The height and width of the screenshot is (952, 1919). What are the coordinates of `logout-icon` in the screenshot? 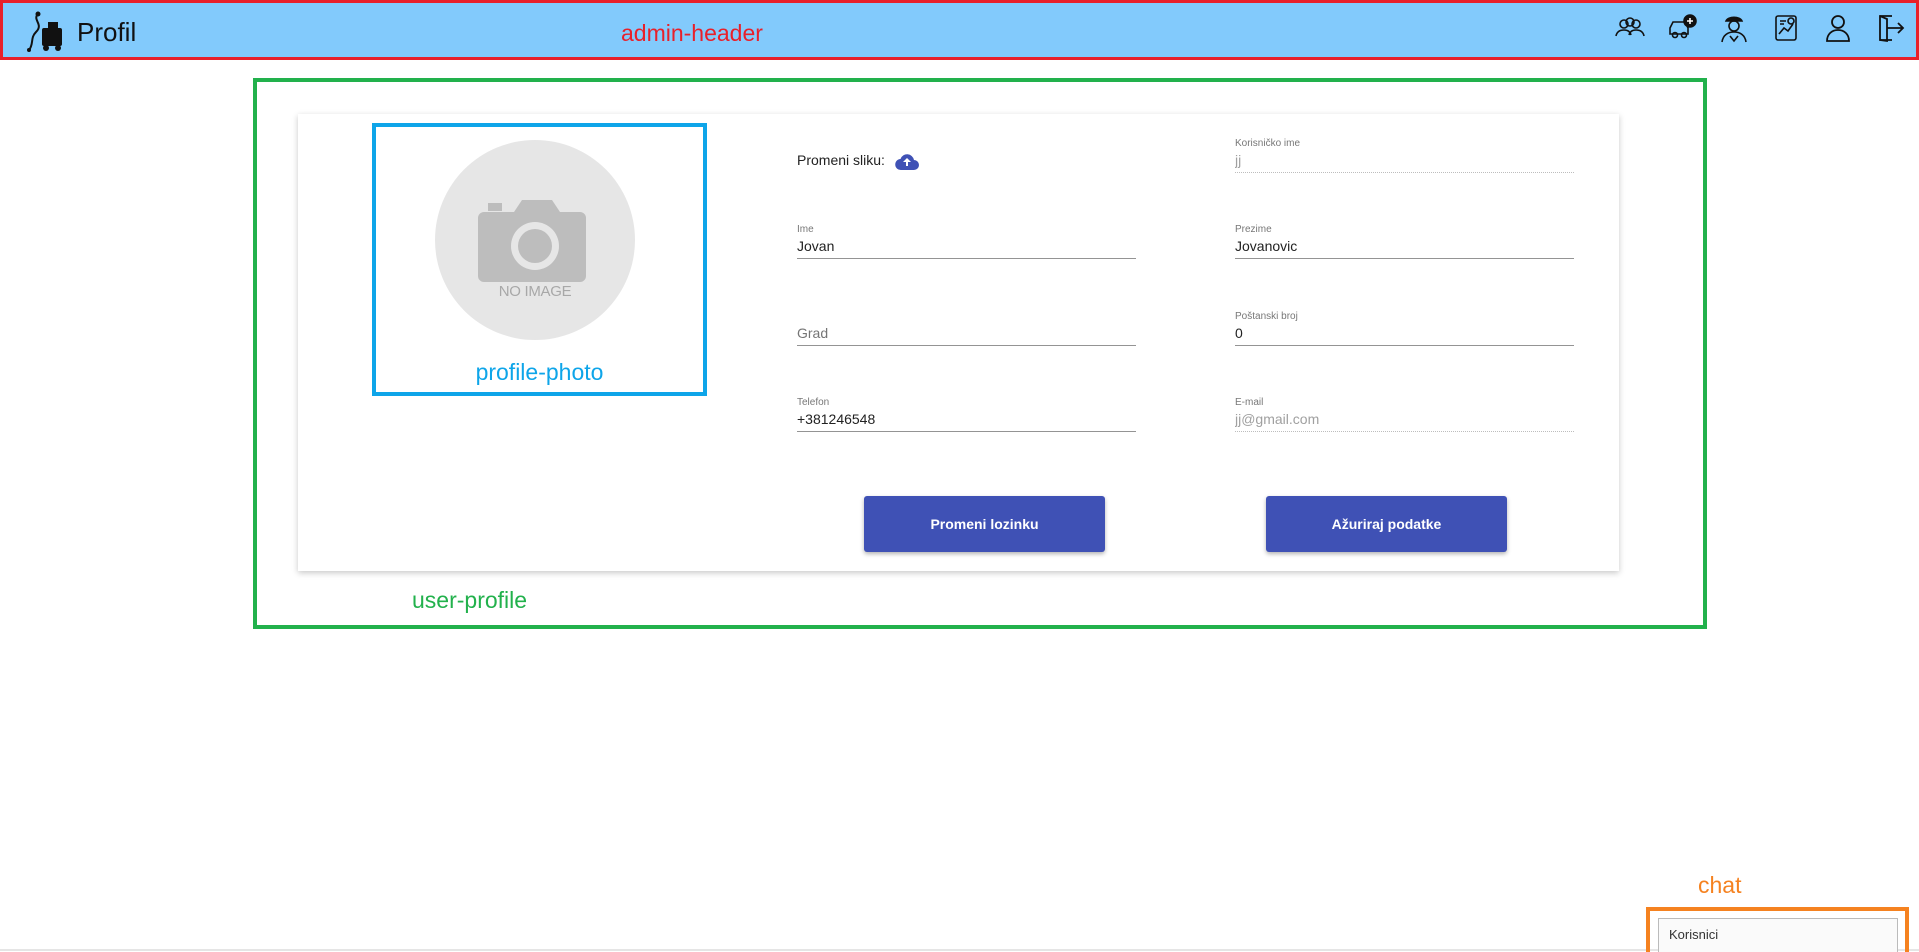 It's located at (1890, 28).